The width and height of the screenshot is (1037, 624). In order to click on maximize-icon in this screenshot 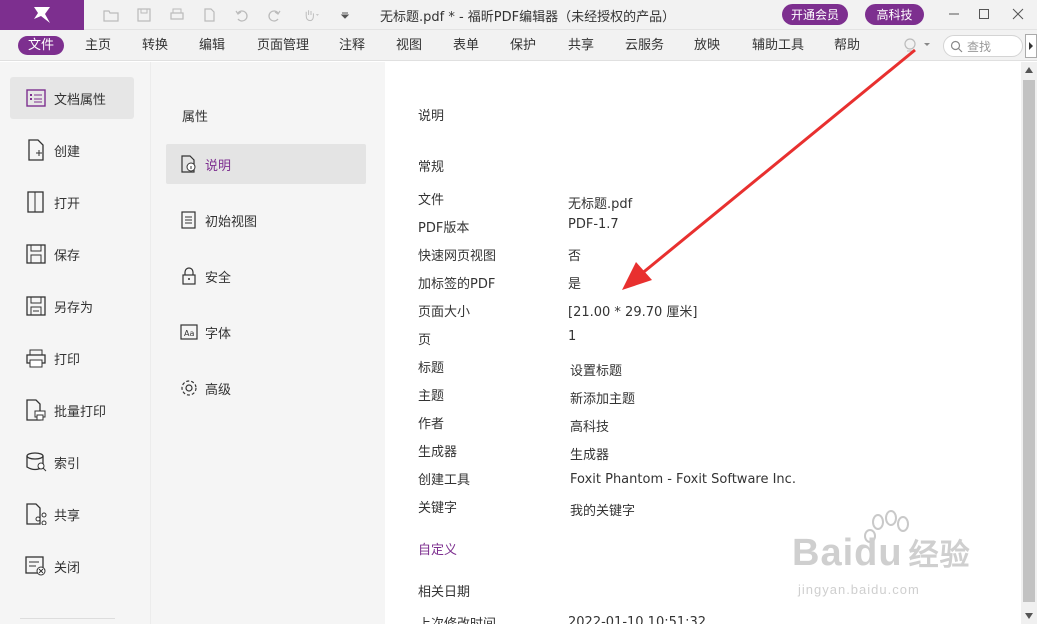, I will do `click(984, 14)`.